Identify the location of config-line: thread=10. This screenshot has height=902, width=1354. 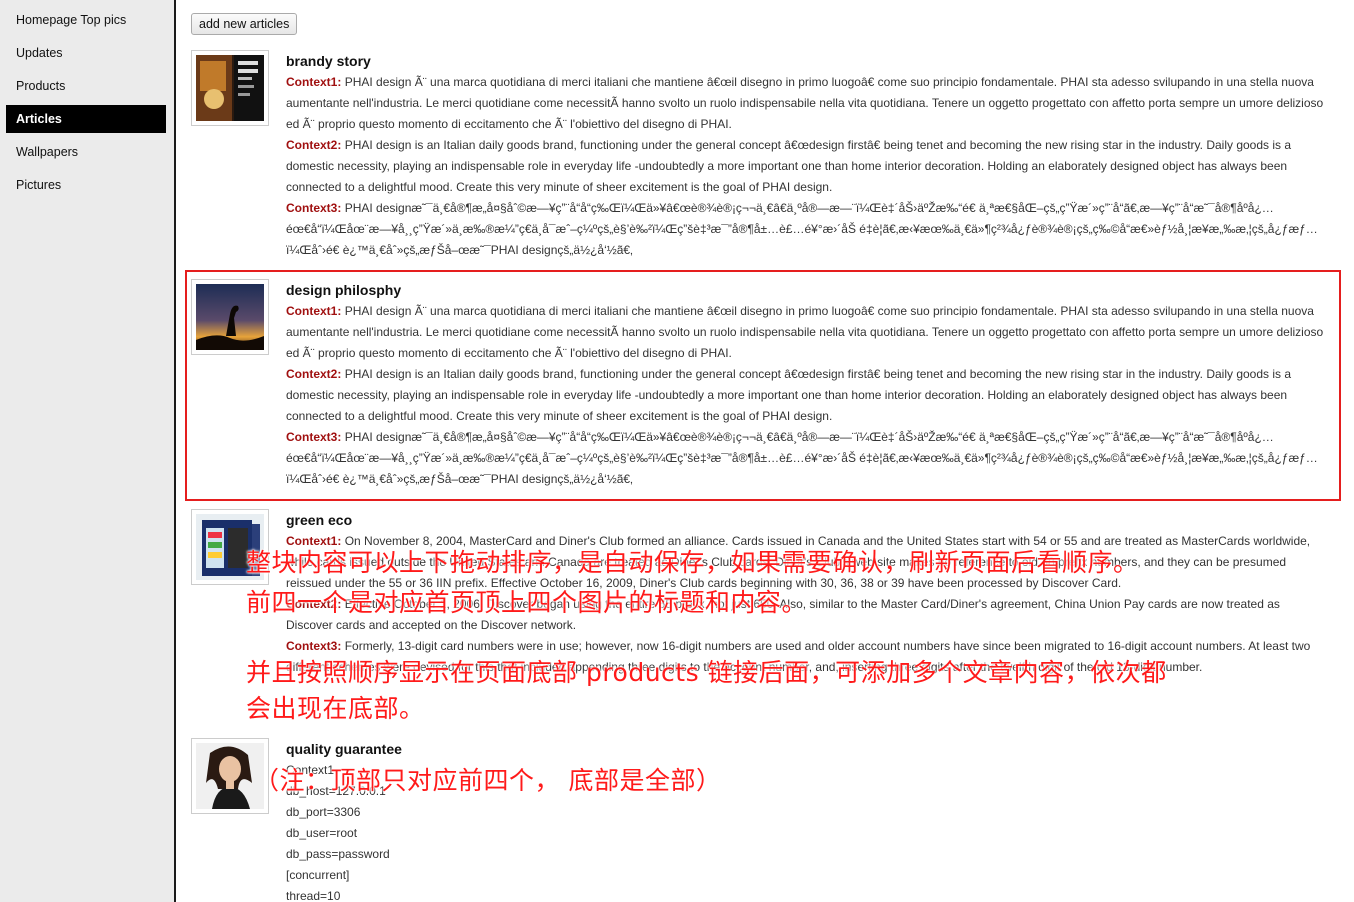
(313, 895).